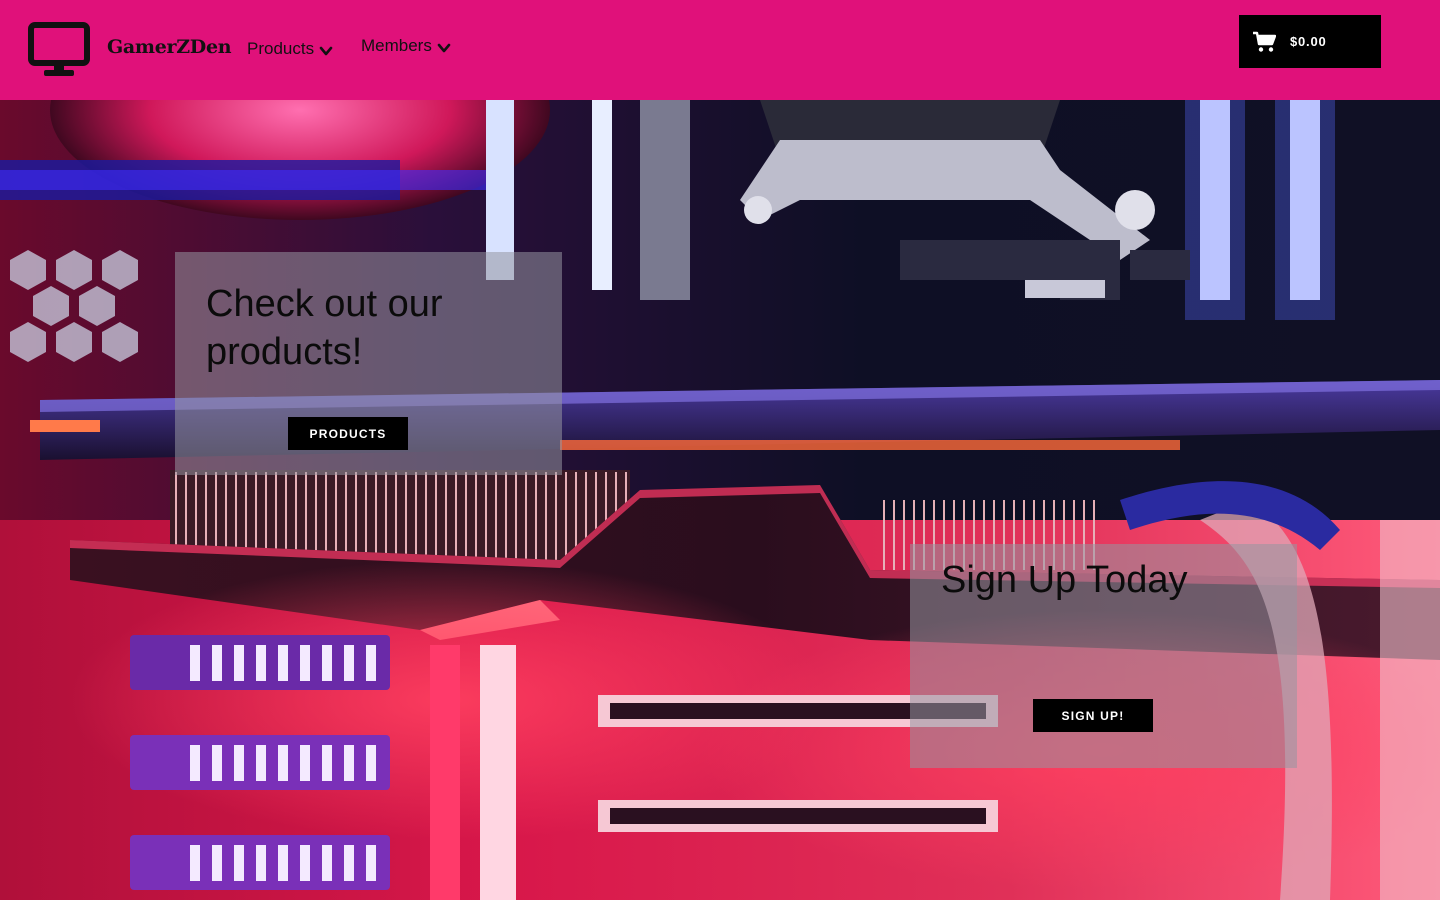 This screenshot has height=900, width=1440. I want to click on products-promo-card: Check out our products! PRODUCTS, so click(368, 363).